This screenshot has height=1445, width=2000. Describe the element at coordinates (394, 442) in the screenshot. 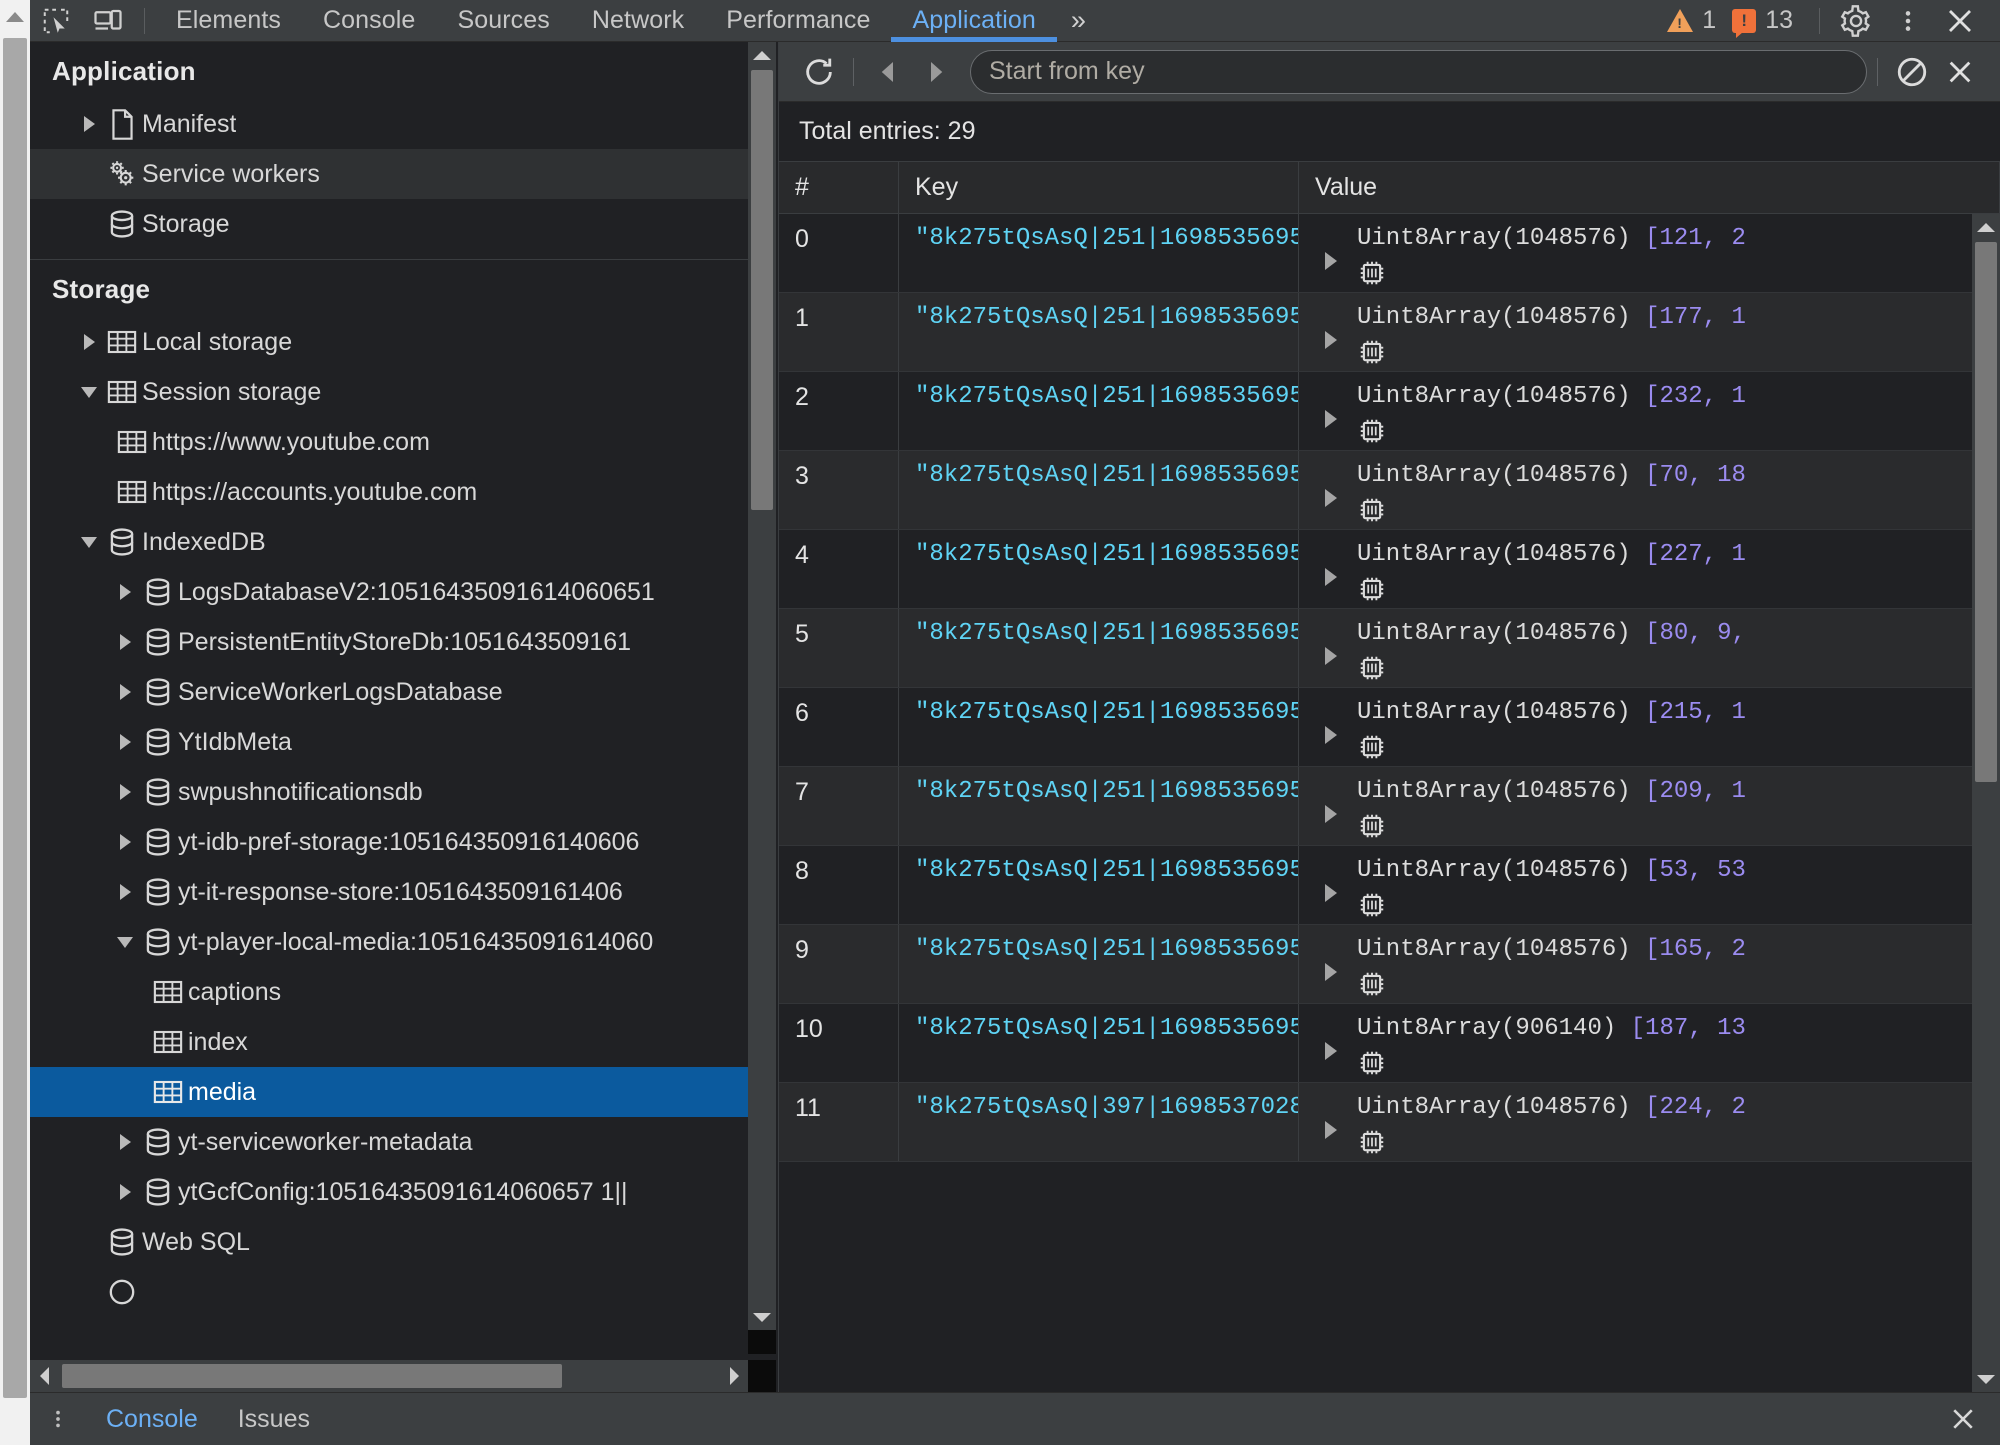

I see `sidebar-item-session-youtube: https://www.youtube.com` at that location.